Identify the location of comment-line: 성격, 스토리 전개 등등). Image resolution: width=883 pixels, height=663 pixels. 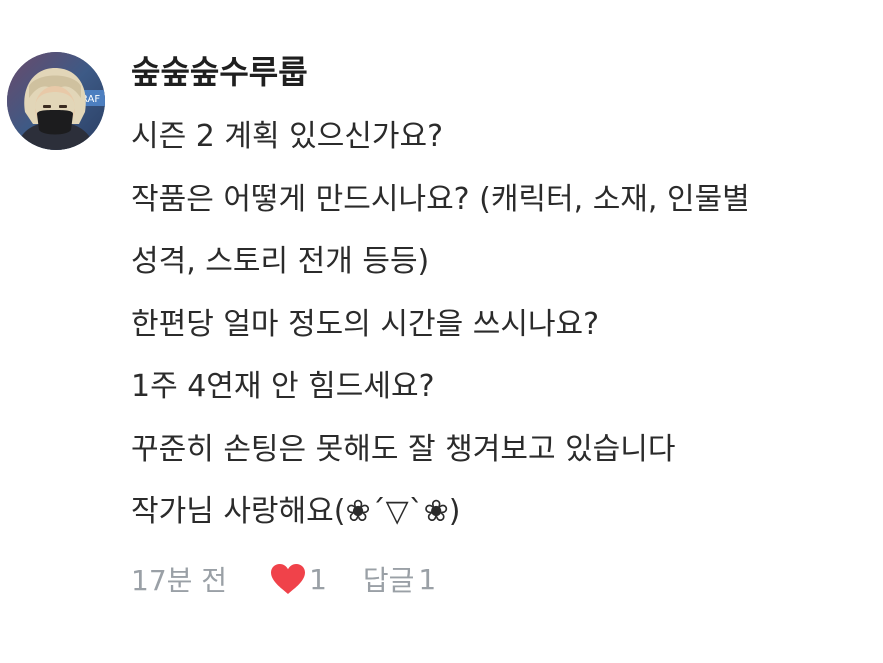
(280, 261).